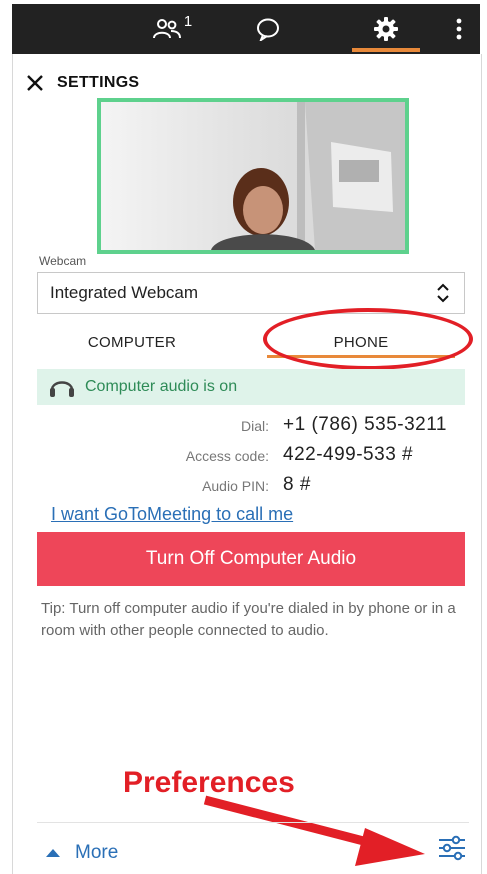 The width and height of the screenshot is (487, 874). I want to click on active-tab-indicator, so click(386, 50).